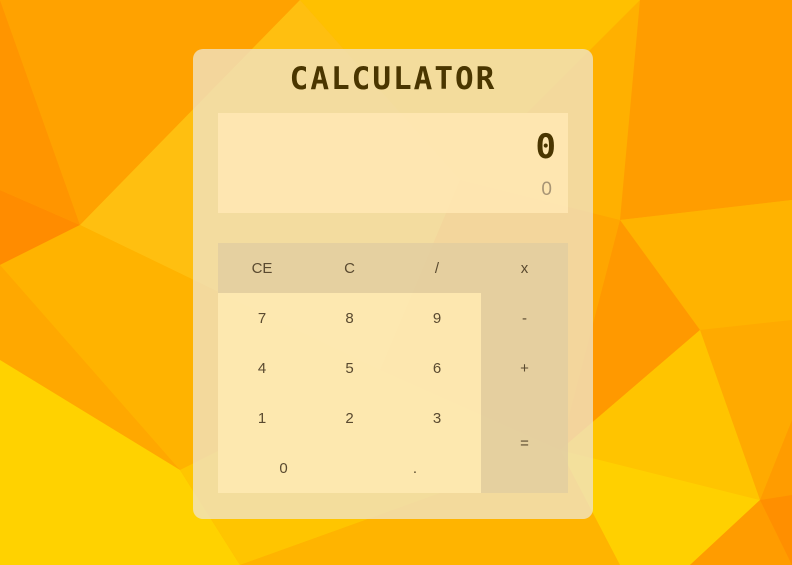  Describe the element at coordinates (349, 418) in the screenshot. I see `digit-2-button: 2` at that location.